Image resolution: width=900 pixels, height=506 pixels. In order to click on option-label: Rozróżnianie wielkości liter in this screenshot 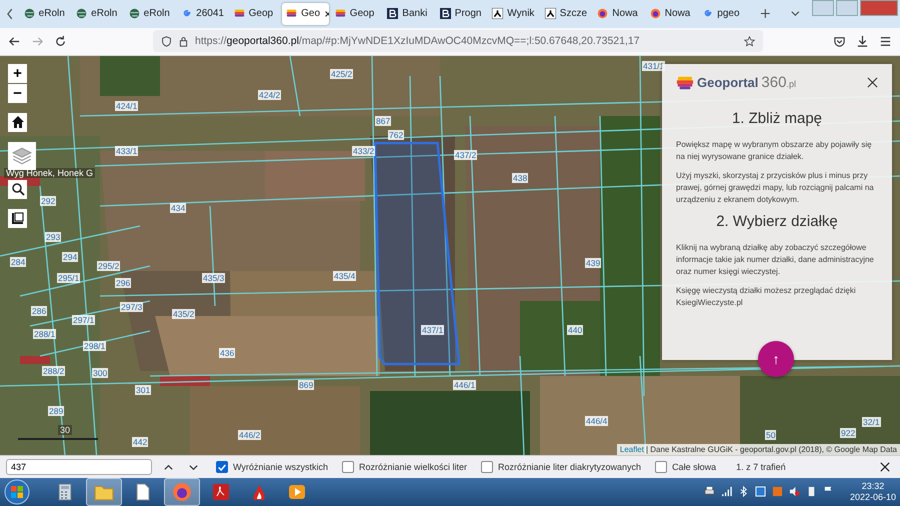, I will do `click(412, 467)`.